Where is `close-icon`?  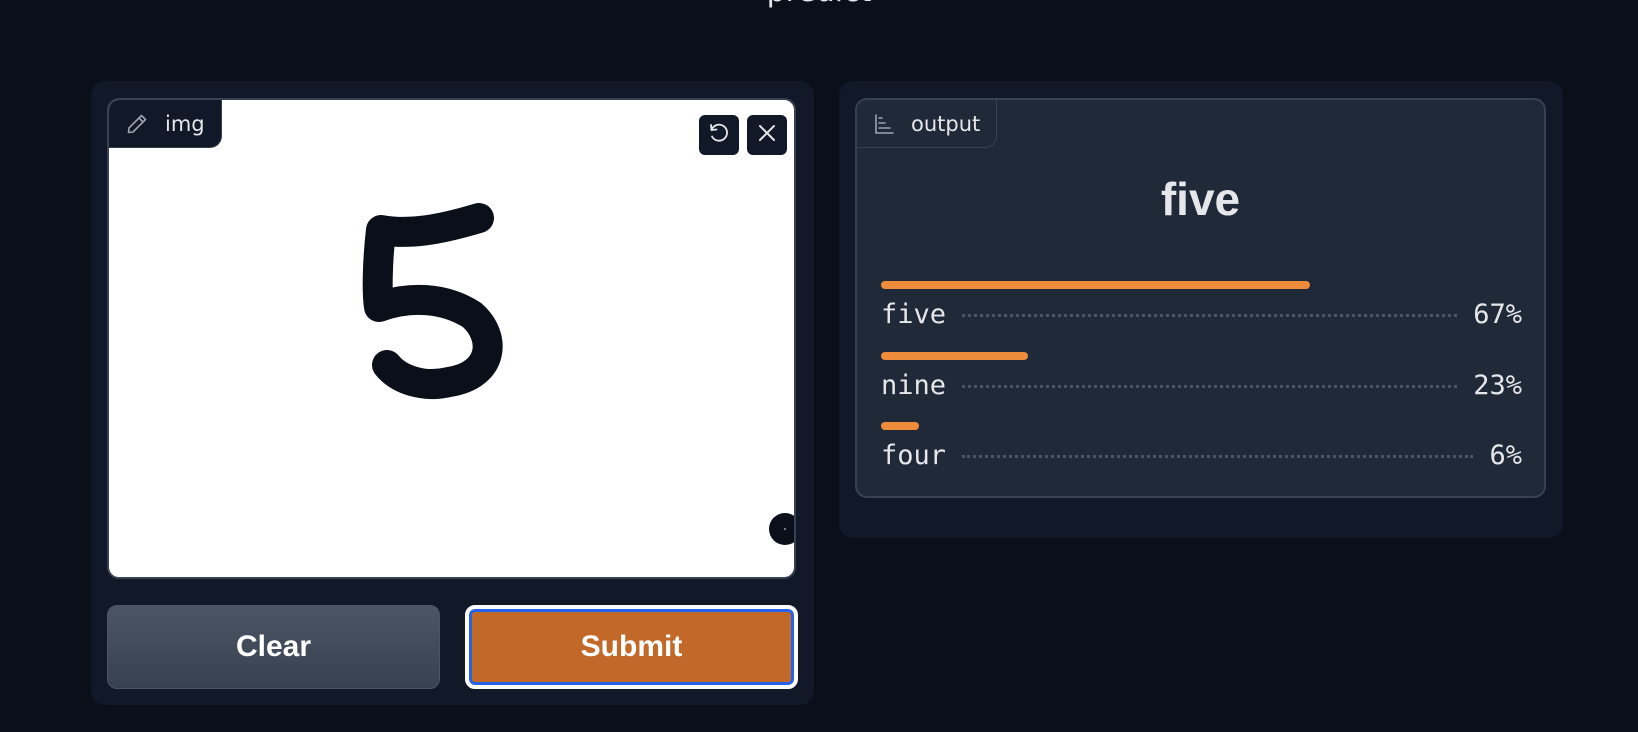
close-icon is located at coordinates (767, 135).